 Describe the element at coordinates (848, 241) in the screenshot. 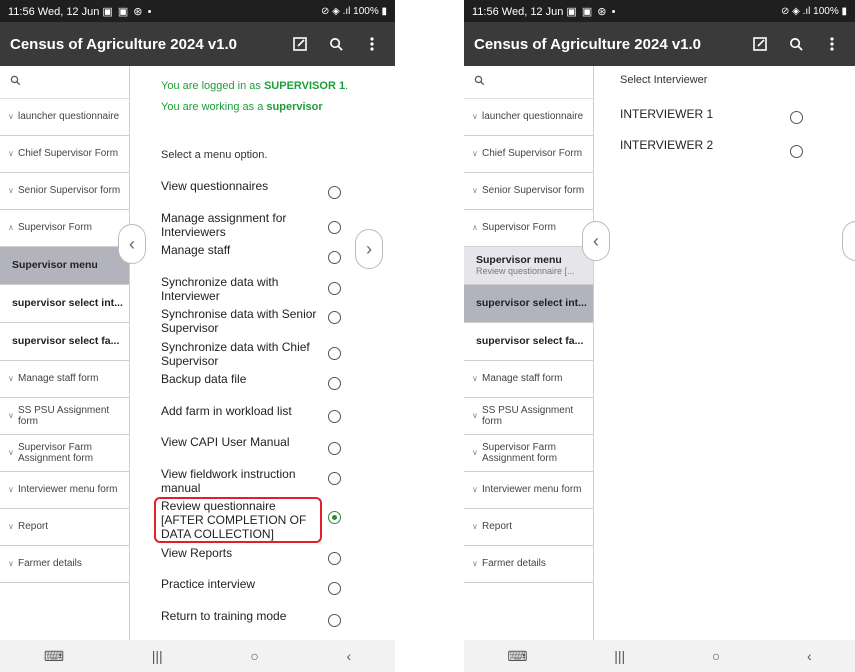

I see `next-arrow-button` at that location.